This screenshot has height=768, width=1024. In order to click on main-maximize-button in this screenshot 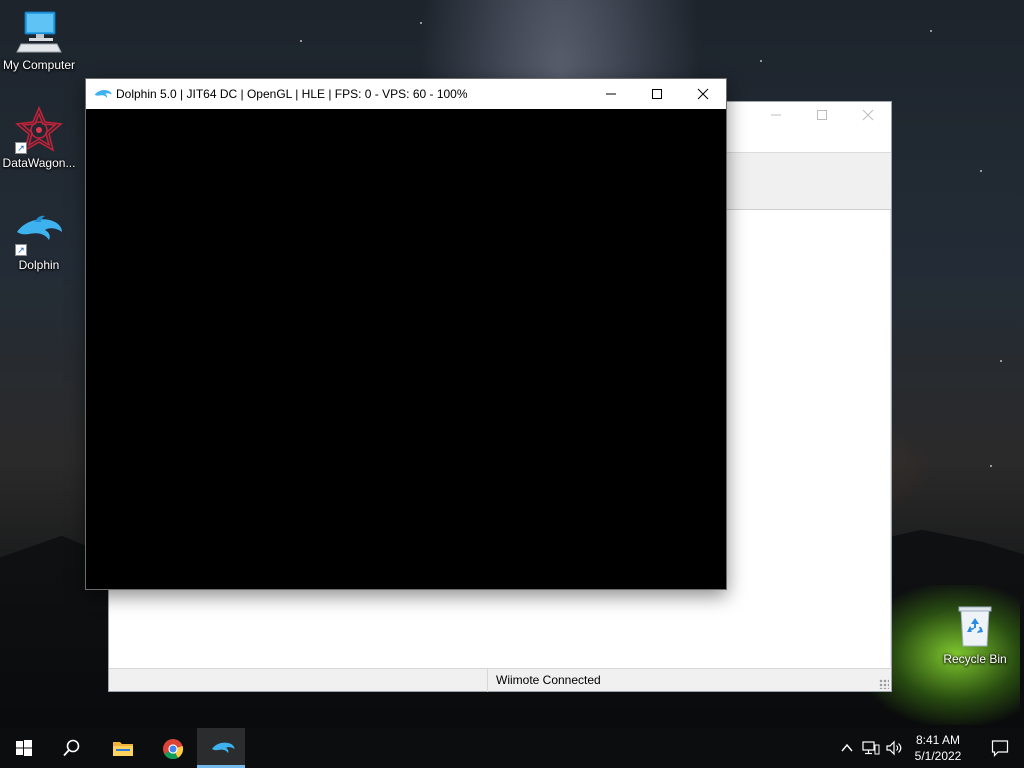, I will do `click(822, 117)`.